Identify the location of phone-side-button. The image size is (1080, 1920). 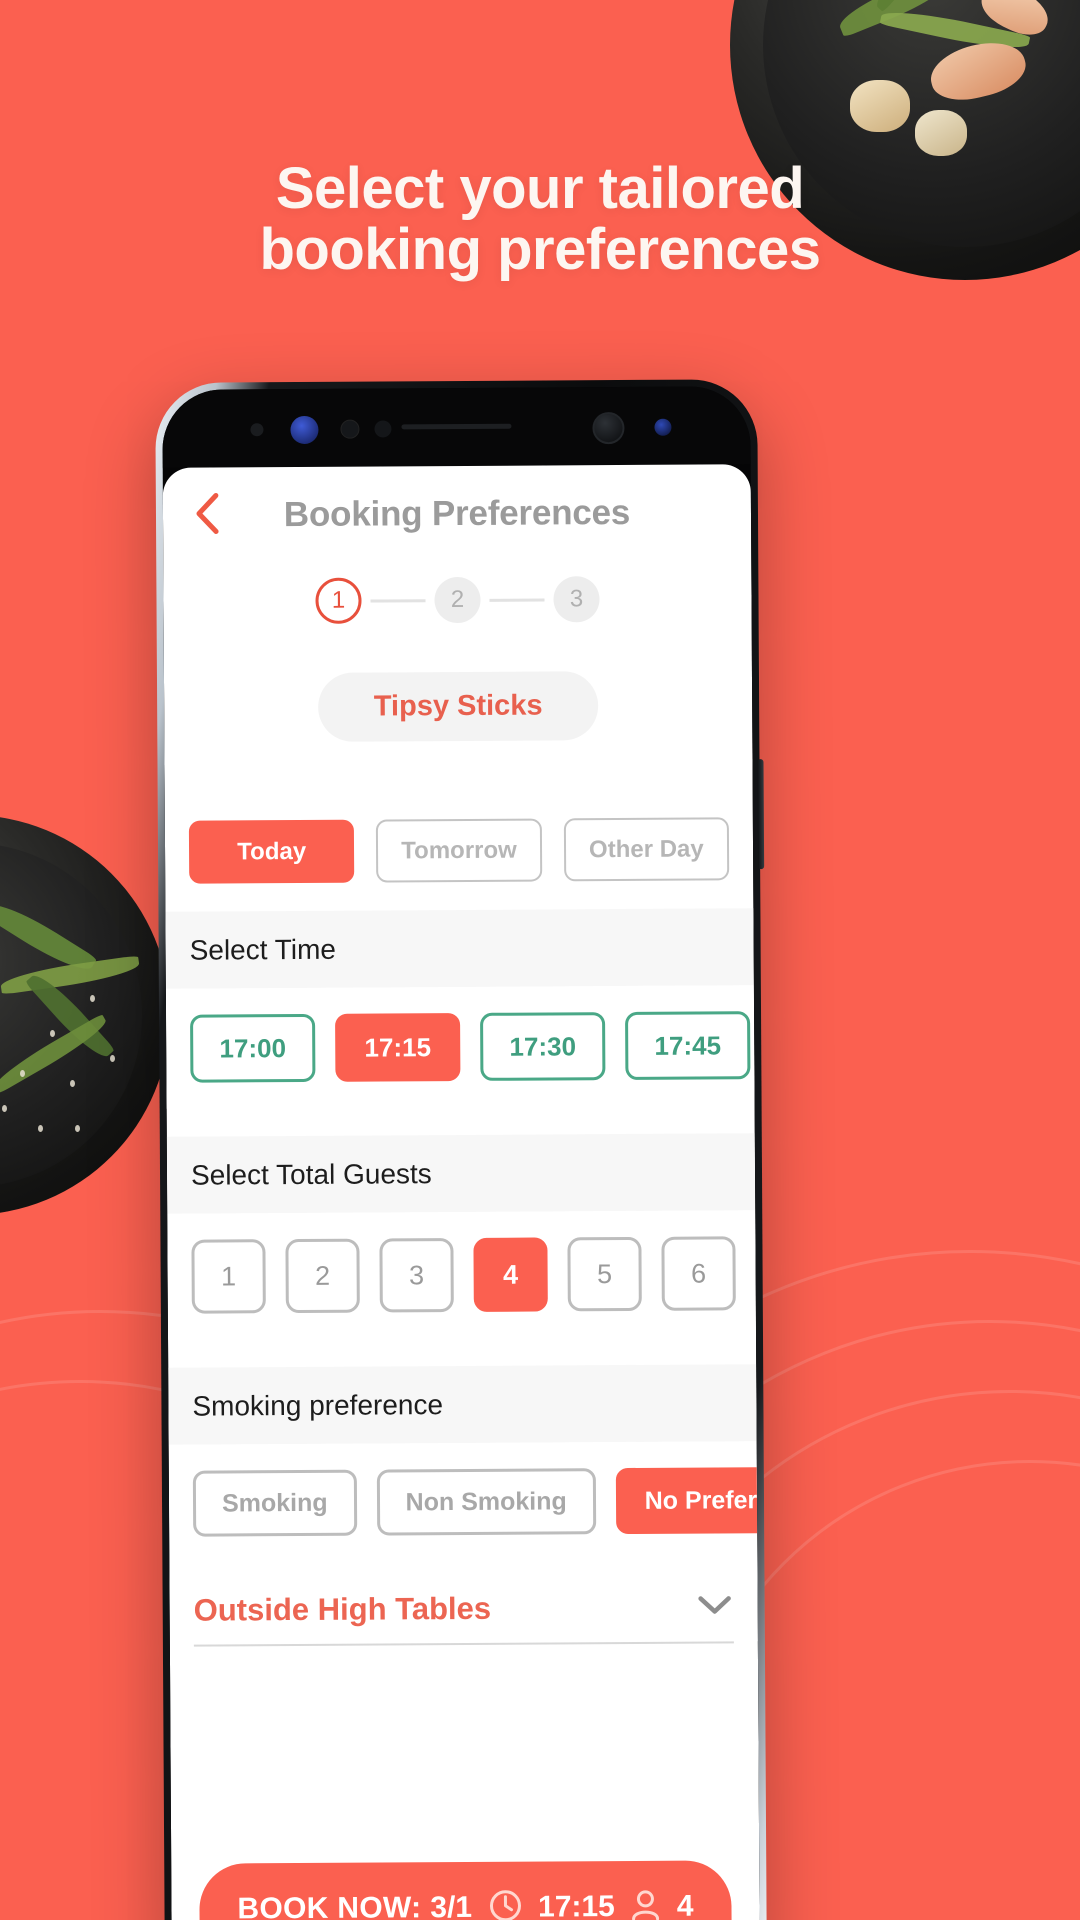
(761, 814).